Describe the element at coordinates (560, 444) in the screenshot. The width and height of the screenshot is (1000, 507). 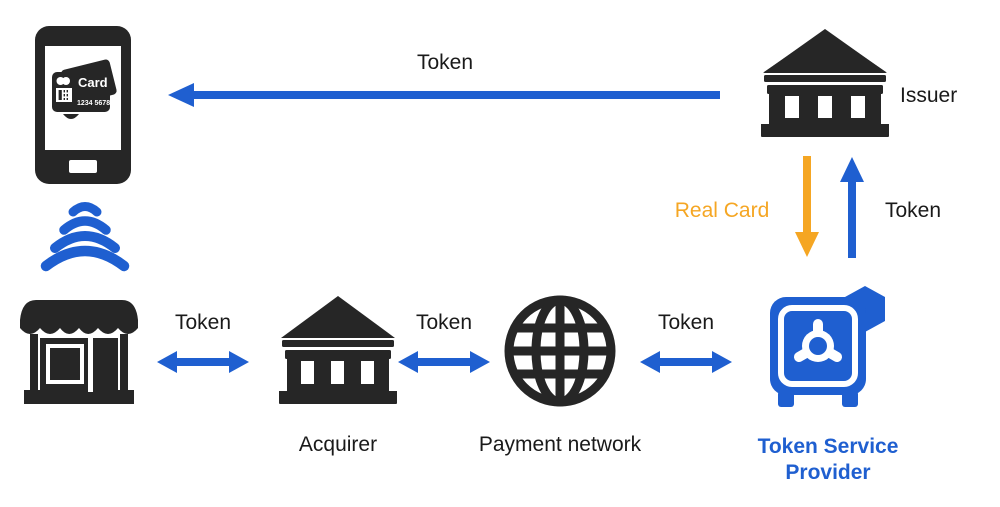
I see `payment-network-label: Payment network` at that location.